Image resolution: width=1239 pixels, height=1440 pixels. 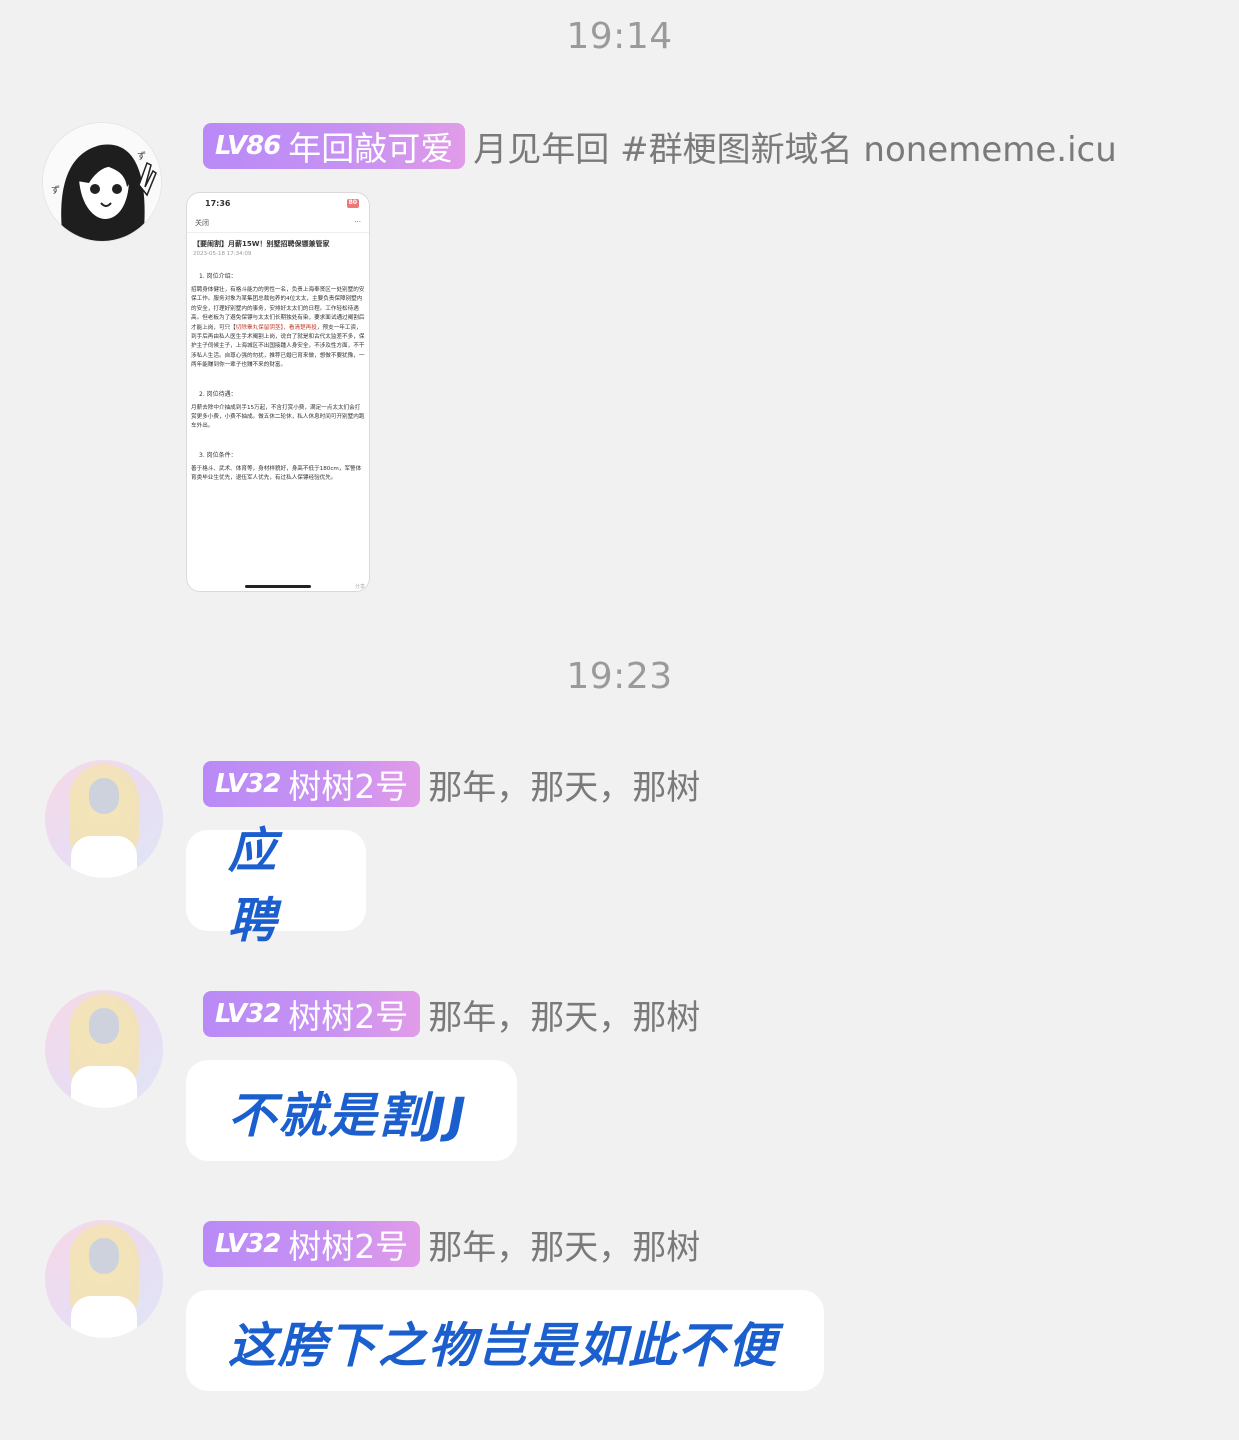 What do you see at coordinates (218, 203) in the screenshot?
I see `status-time: 17:36` at bounding box center [218, 203].